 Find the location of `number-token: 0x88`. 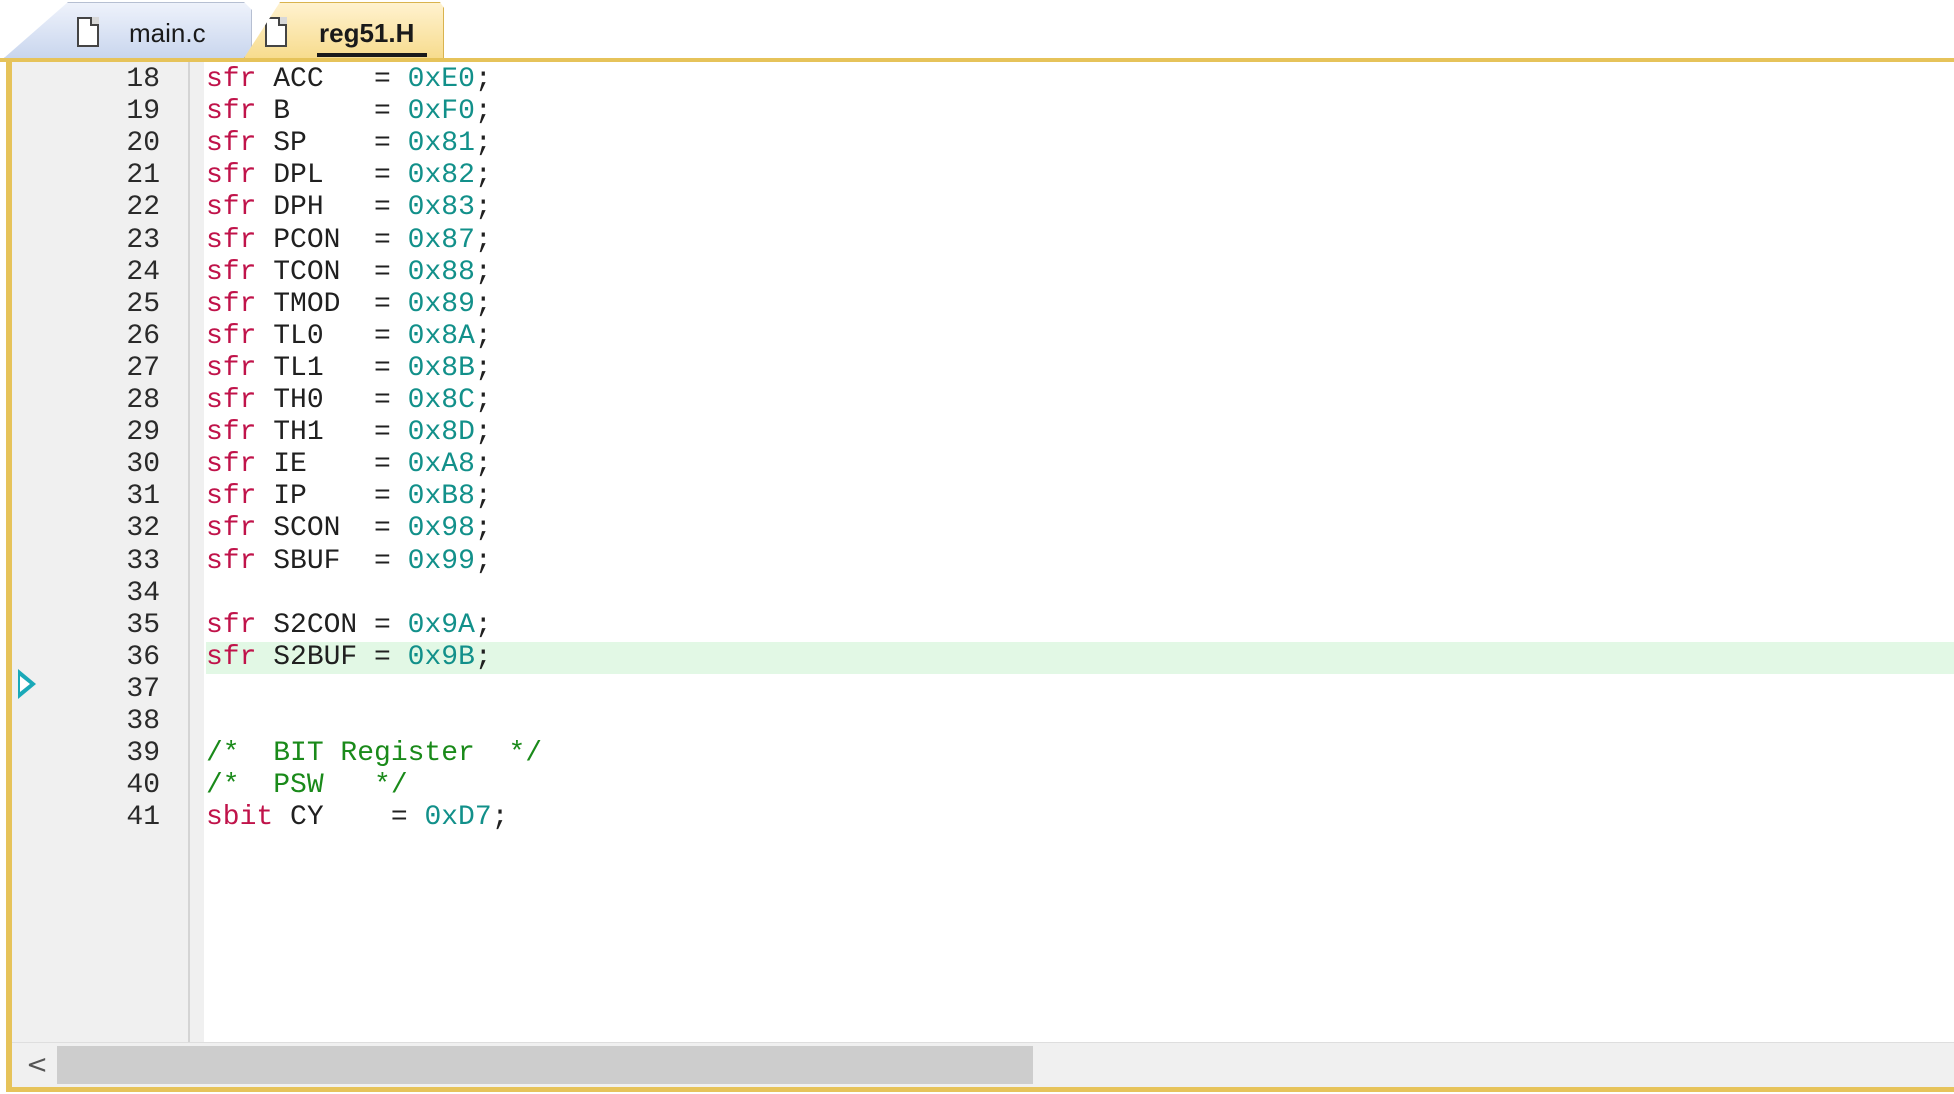

number-token: 0x88 is located at coordinates (441, 272).